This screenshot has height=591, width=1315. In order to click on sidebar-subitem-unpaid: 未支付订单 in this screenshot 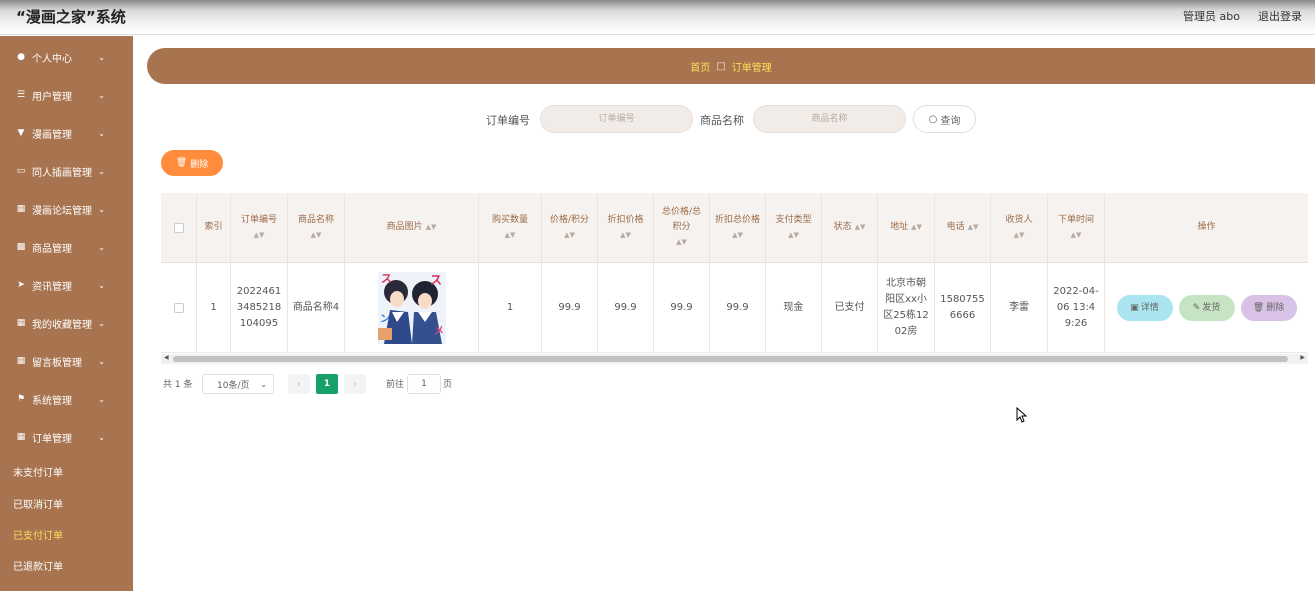, I will do `click(38, 471)`.